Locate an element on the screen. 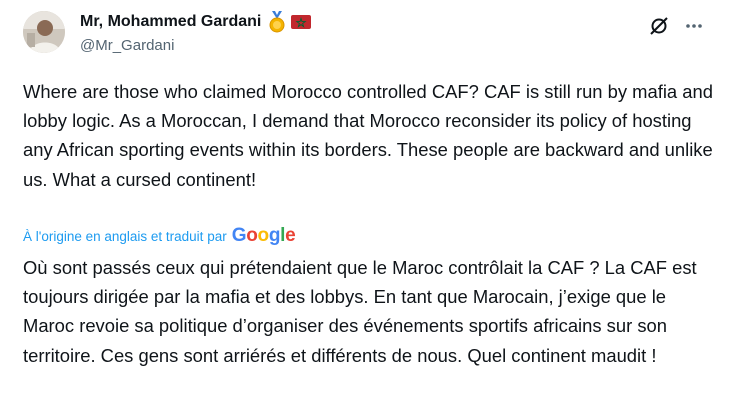 The height and width of the screenshot is (412, 735). grok-icon is located at coordinates (659, 26).